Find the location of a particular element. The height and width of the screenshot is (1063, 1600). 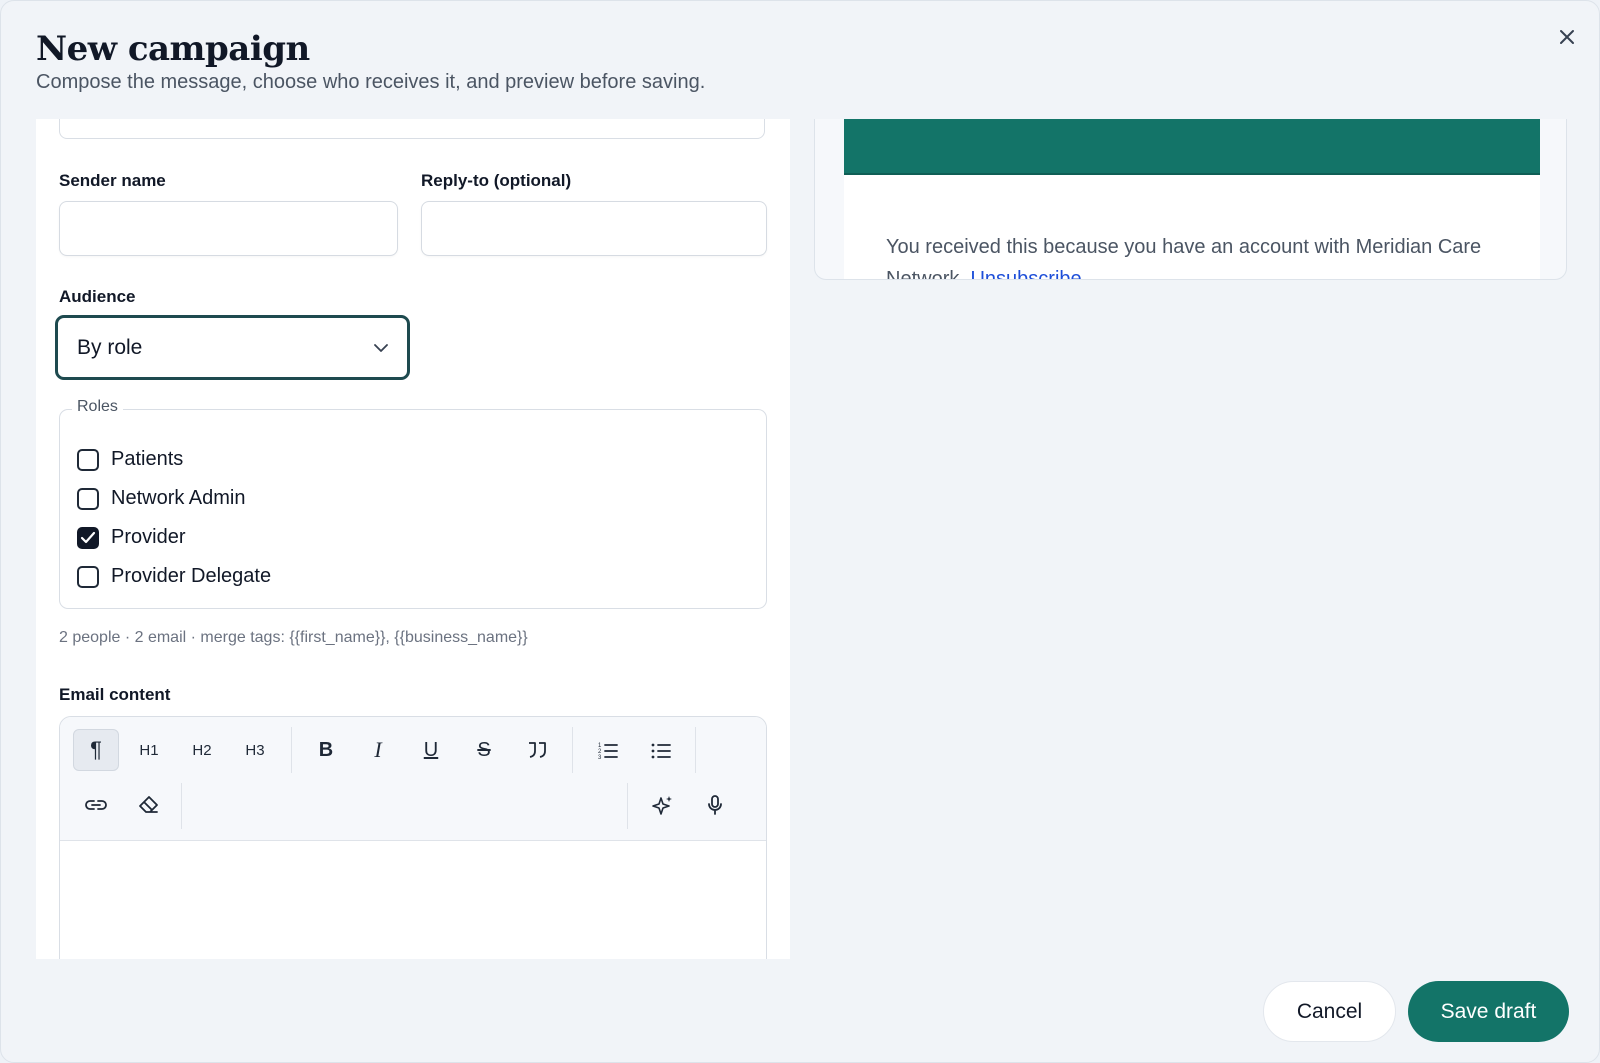

email-content-label: Email content is located at coordinates (115, 694).